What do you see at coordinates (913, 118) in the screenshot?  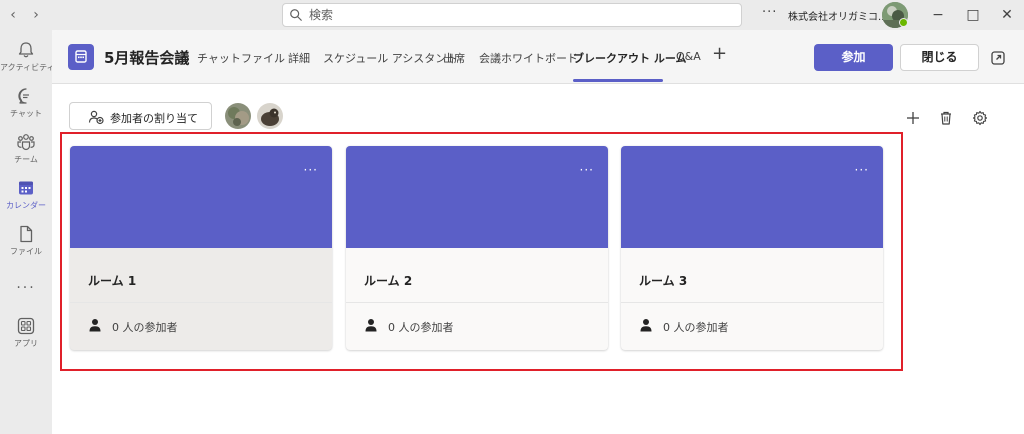 I see `add-room-icon` at bounding box center [913, 118].